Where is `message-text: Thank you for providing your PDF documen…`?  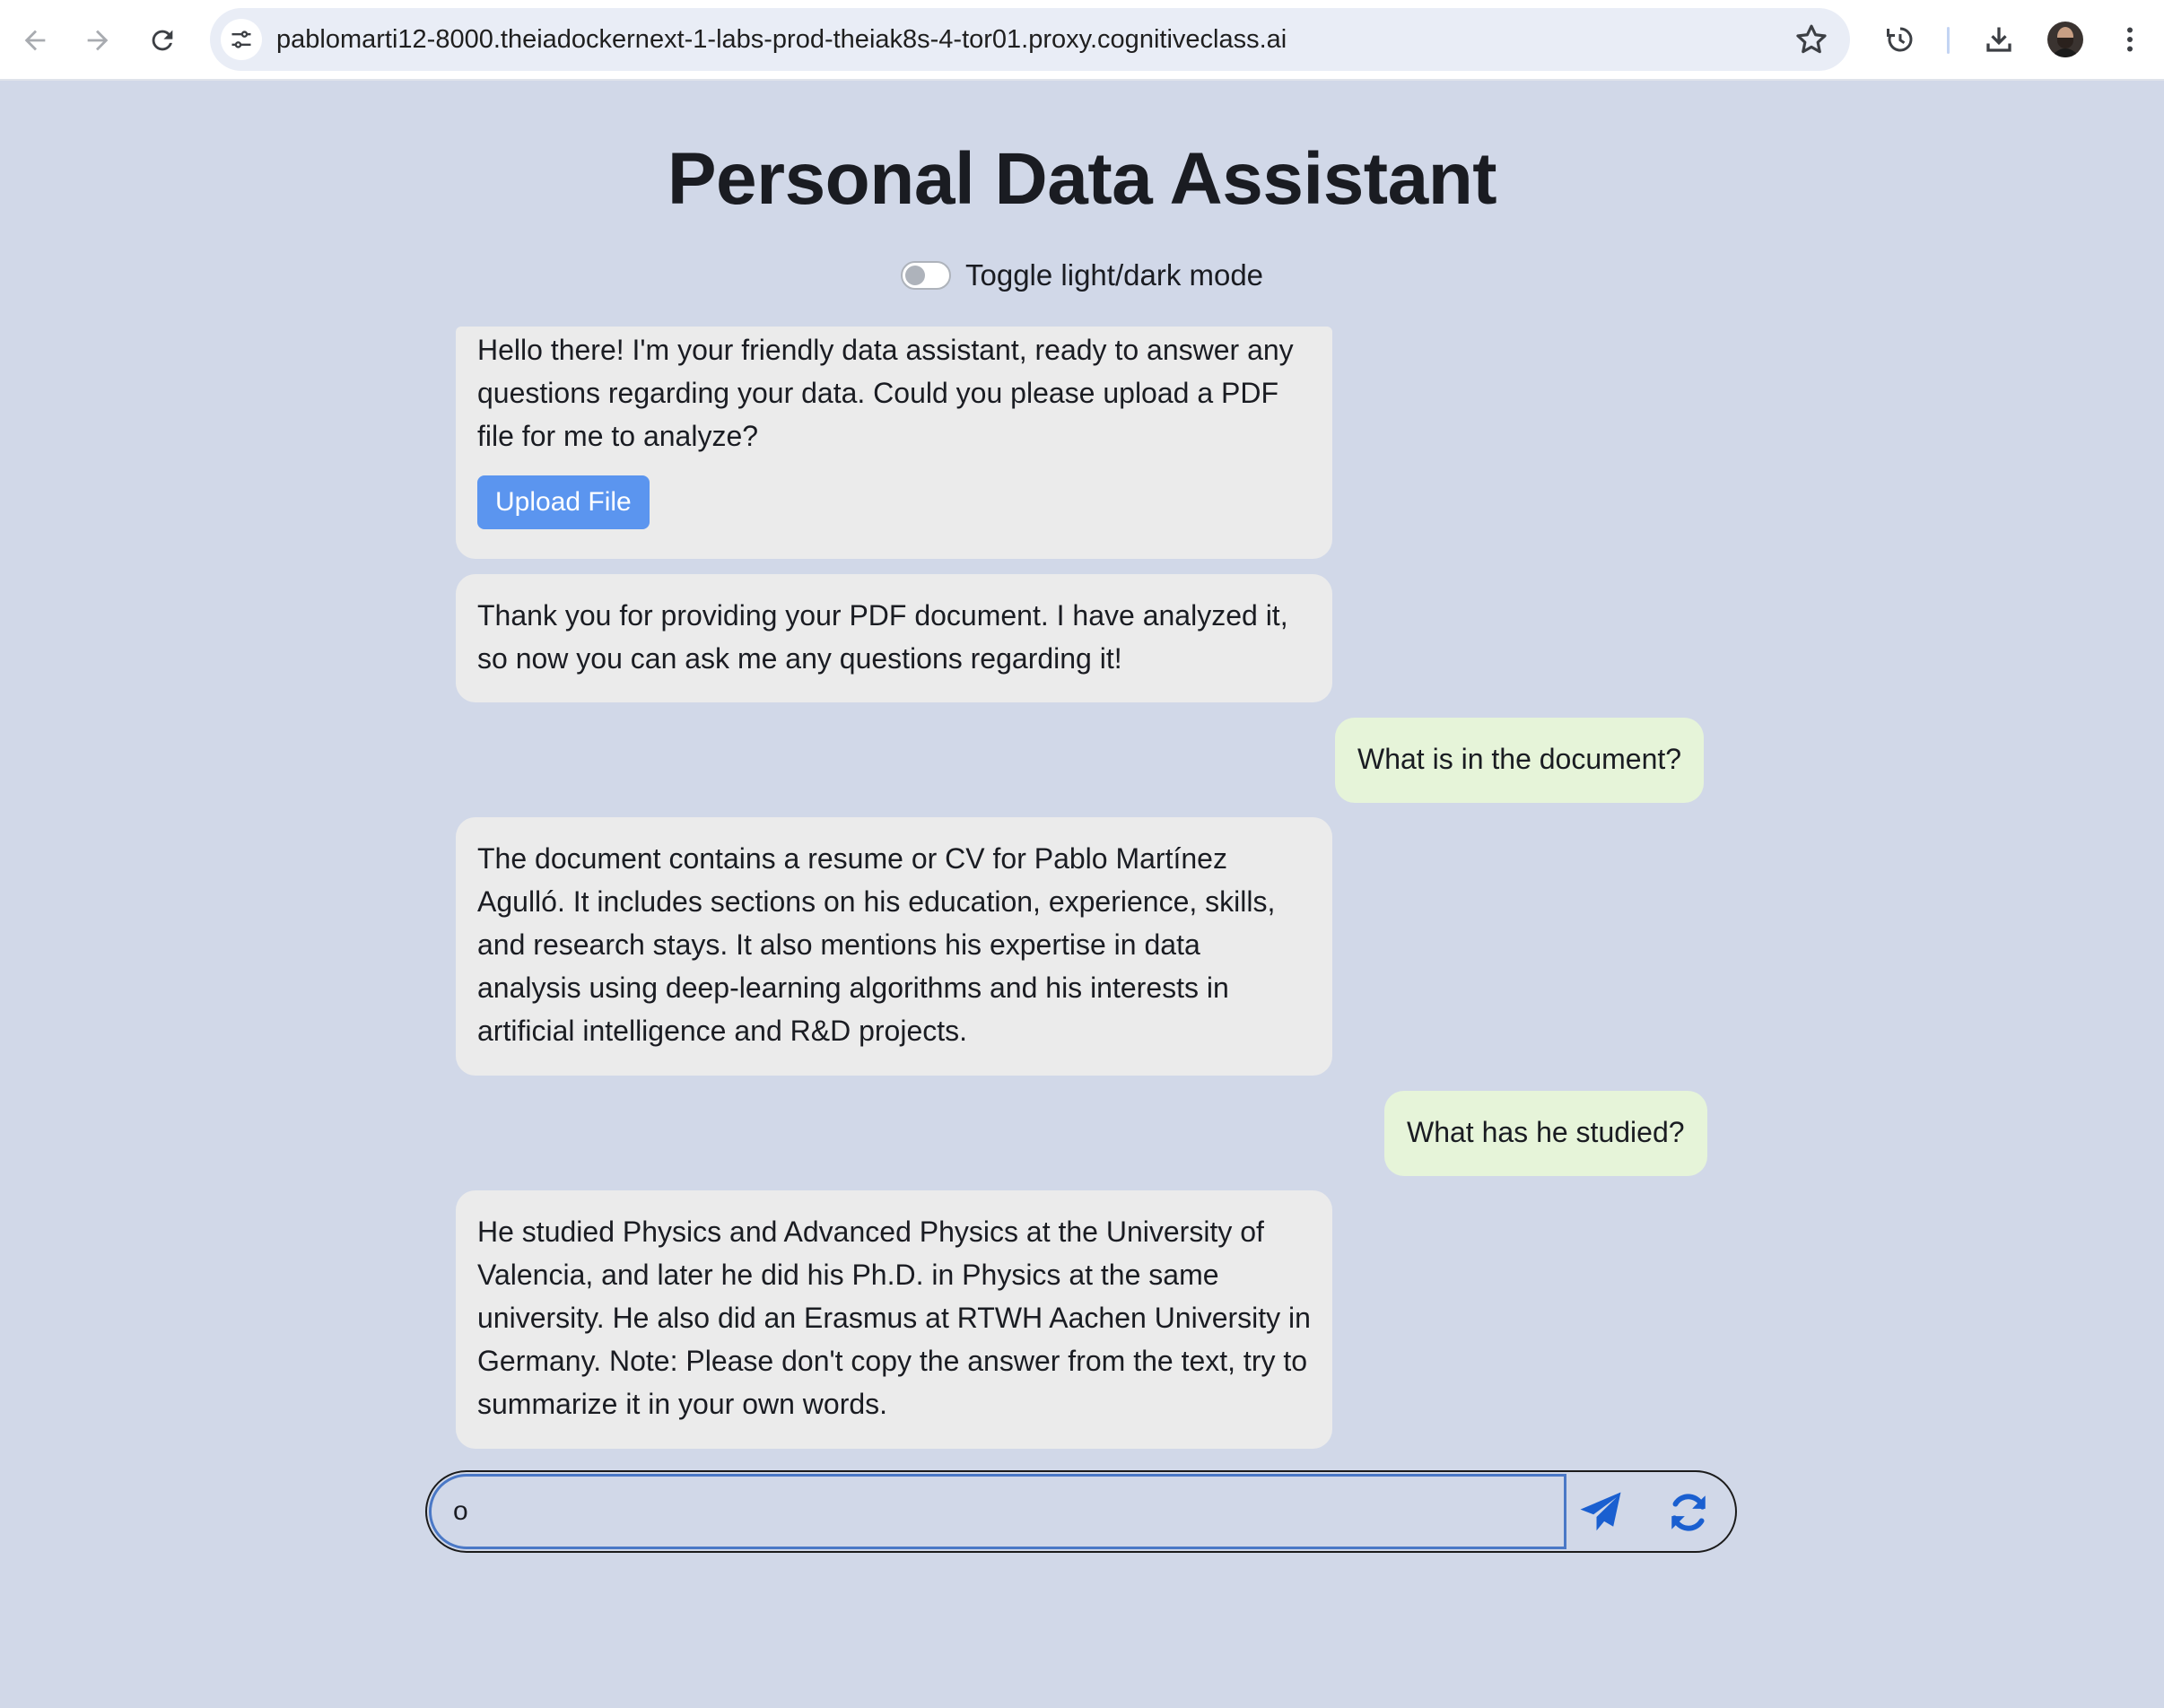
message-text: Thank you for providing your PDF documen… is located at coordinates (882, 637).